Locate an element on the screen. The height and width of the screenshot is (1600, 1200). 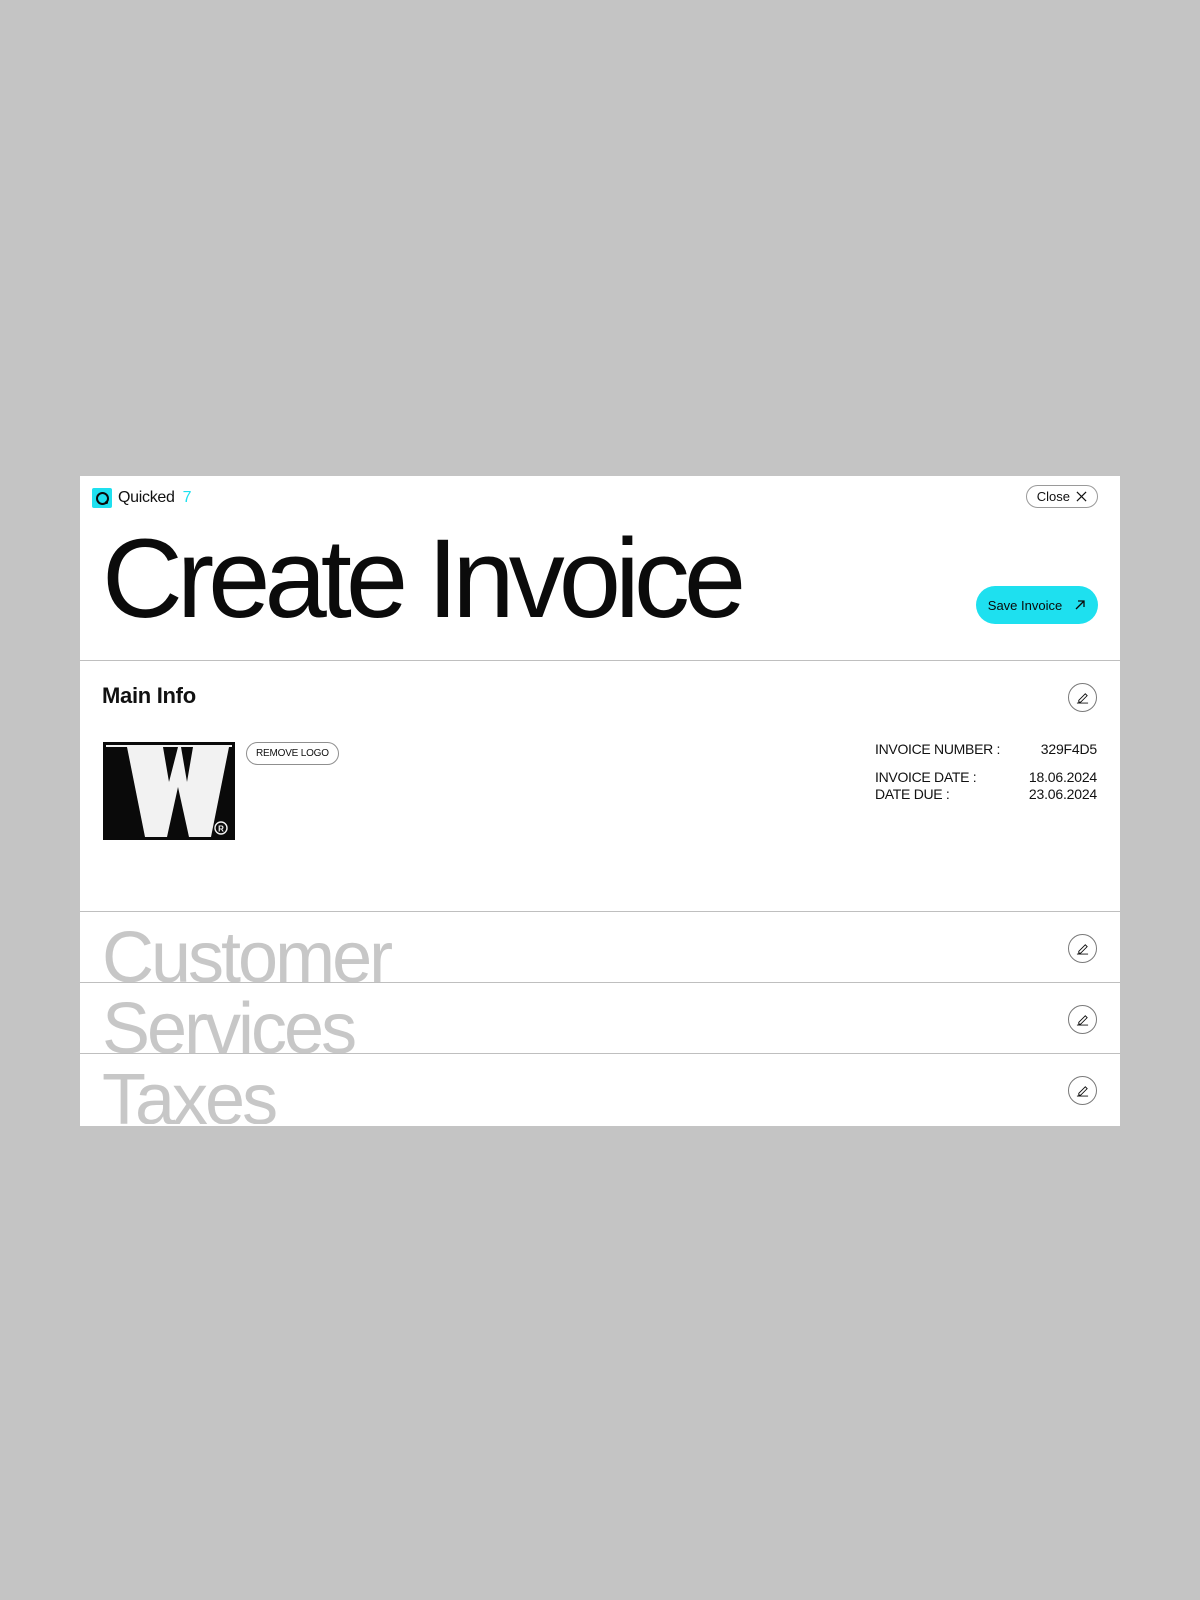
main-info-heading: Main Info is located at coordinates (149, 695).